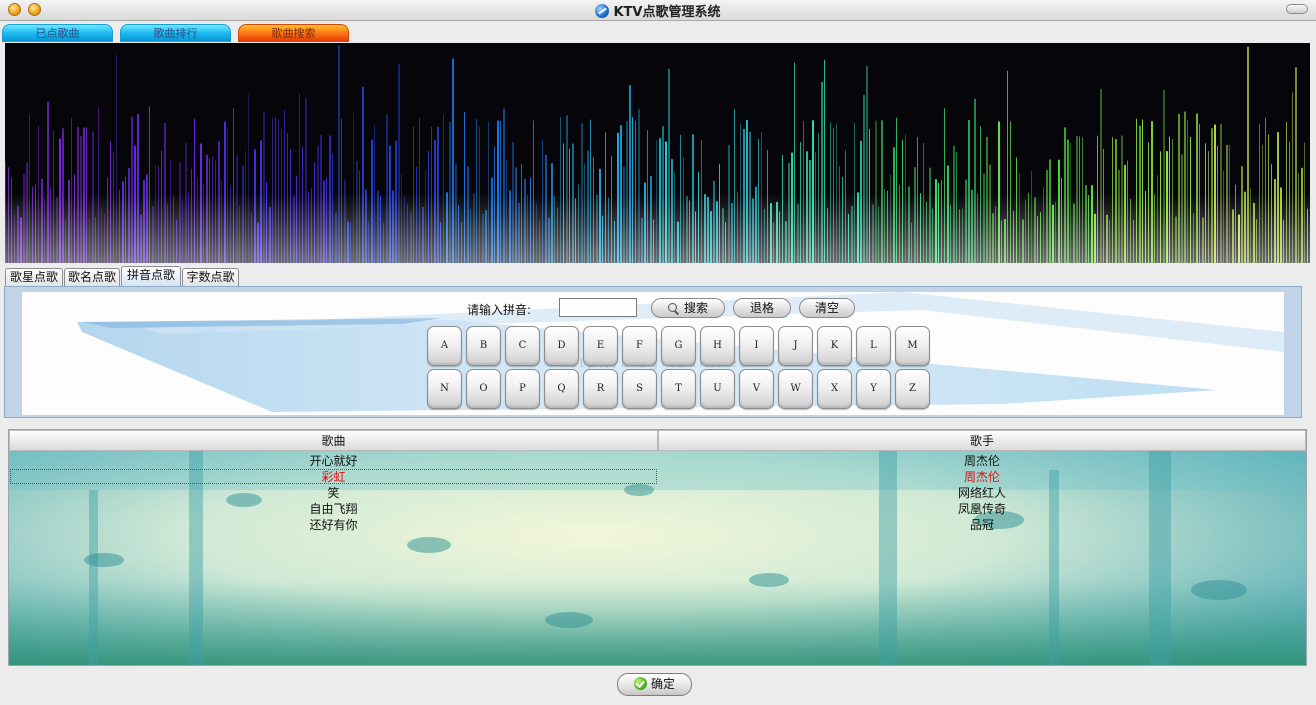 This screenshot has height=705, width=1316. I want to click on singer-cell: 凤凰传奇, so click(981, 509).